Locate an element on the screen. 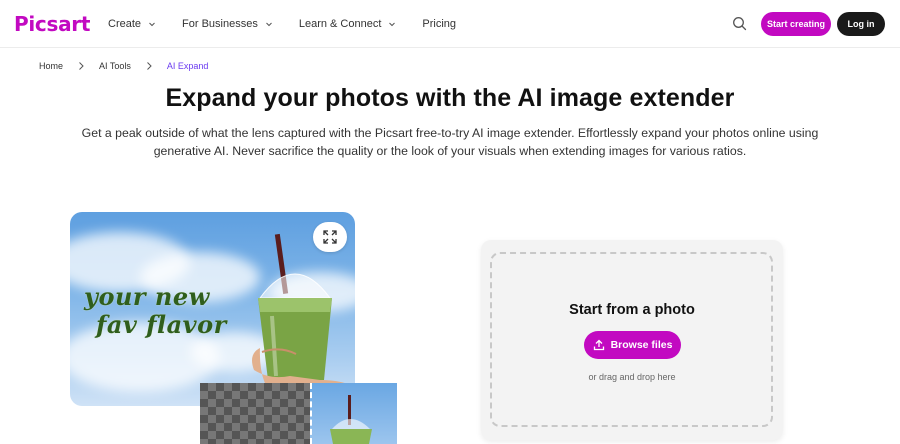 The image size is (900, 444). upload-title: Start from a photo is located at coordinates (632, 310).